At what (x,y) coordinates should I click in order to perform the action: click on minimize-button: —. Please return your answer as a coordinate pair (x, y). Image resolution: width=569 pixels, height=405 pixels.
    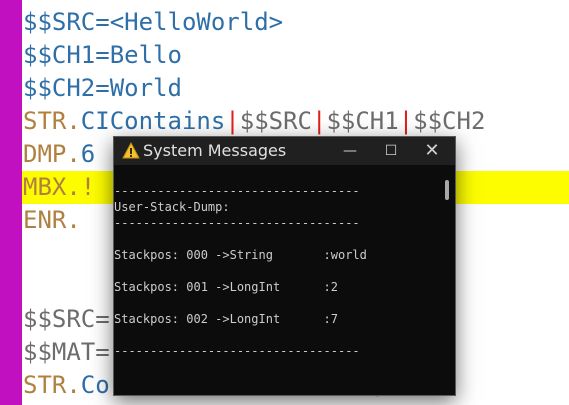
    Looking at the image, I should click on (350, 151).